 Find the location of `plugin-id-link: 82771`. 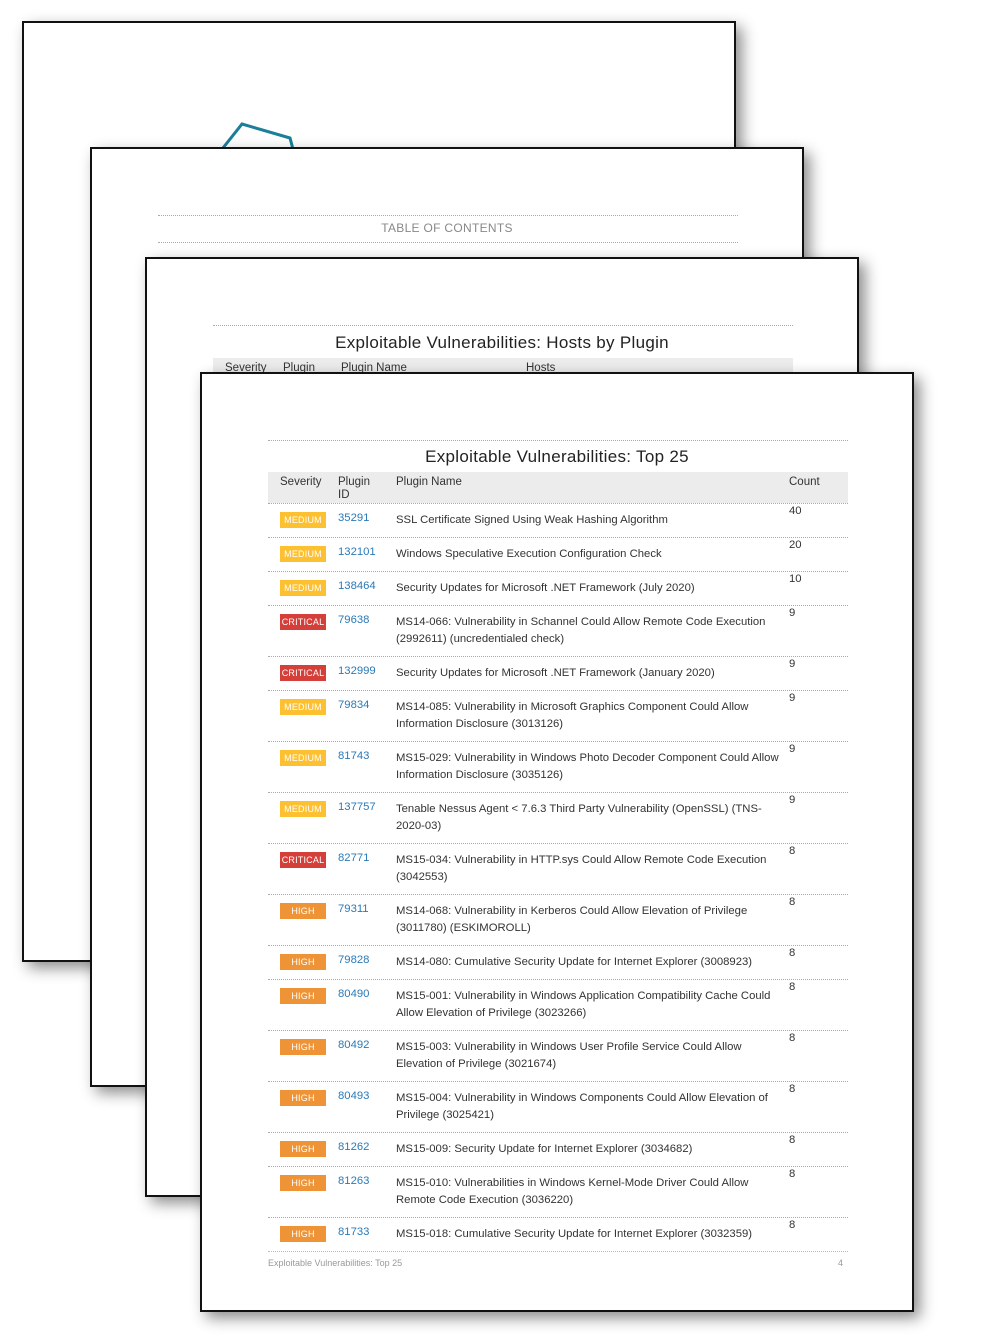

plugin-id-link: 82771 is located at coordinates (353, 858).